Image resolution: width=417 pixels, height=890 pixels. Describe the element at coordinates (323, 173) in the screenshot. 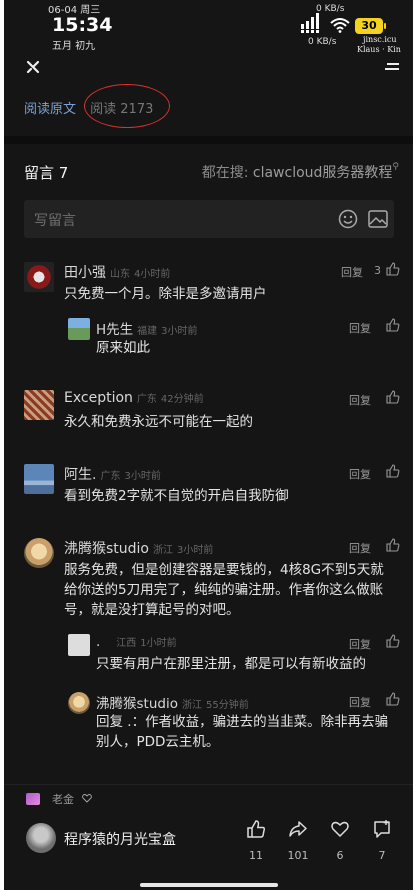

I see `search-hint-keyword: clawcloud服务器教程` at that location.